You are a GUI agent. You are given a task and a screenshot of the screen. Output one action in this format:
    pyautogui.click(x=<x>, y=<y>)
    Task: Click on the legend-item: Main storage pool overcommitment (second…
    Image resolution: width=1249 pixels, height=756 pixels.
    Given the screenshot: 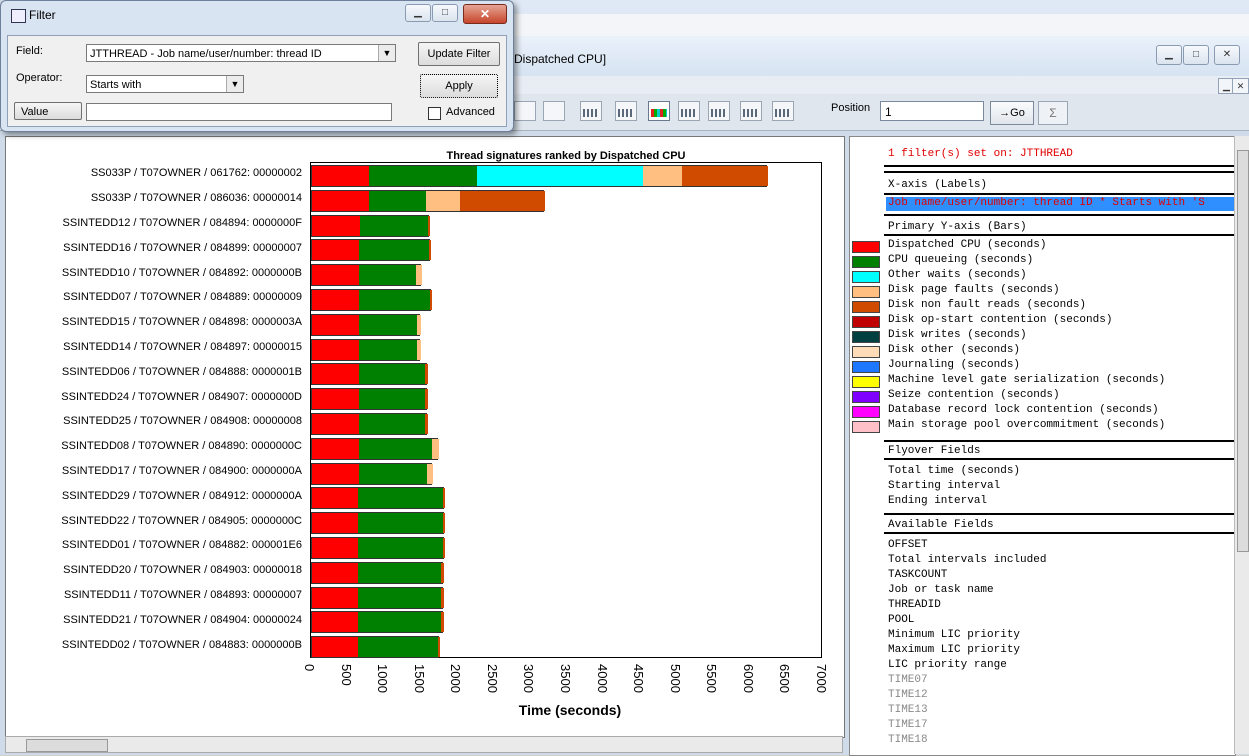 What is the action you would take?
    pyautogui.click(x=1026, y=425)
    